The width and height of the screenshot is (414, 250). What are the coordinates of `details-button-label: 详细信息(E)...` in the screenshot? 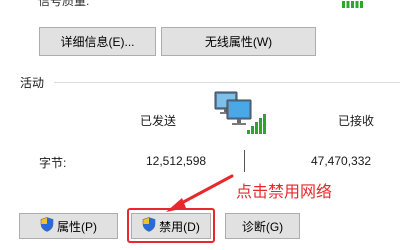 It's located at (97, 42).